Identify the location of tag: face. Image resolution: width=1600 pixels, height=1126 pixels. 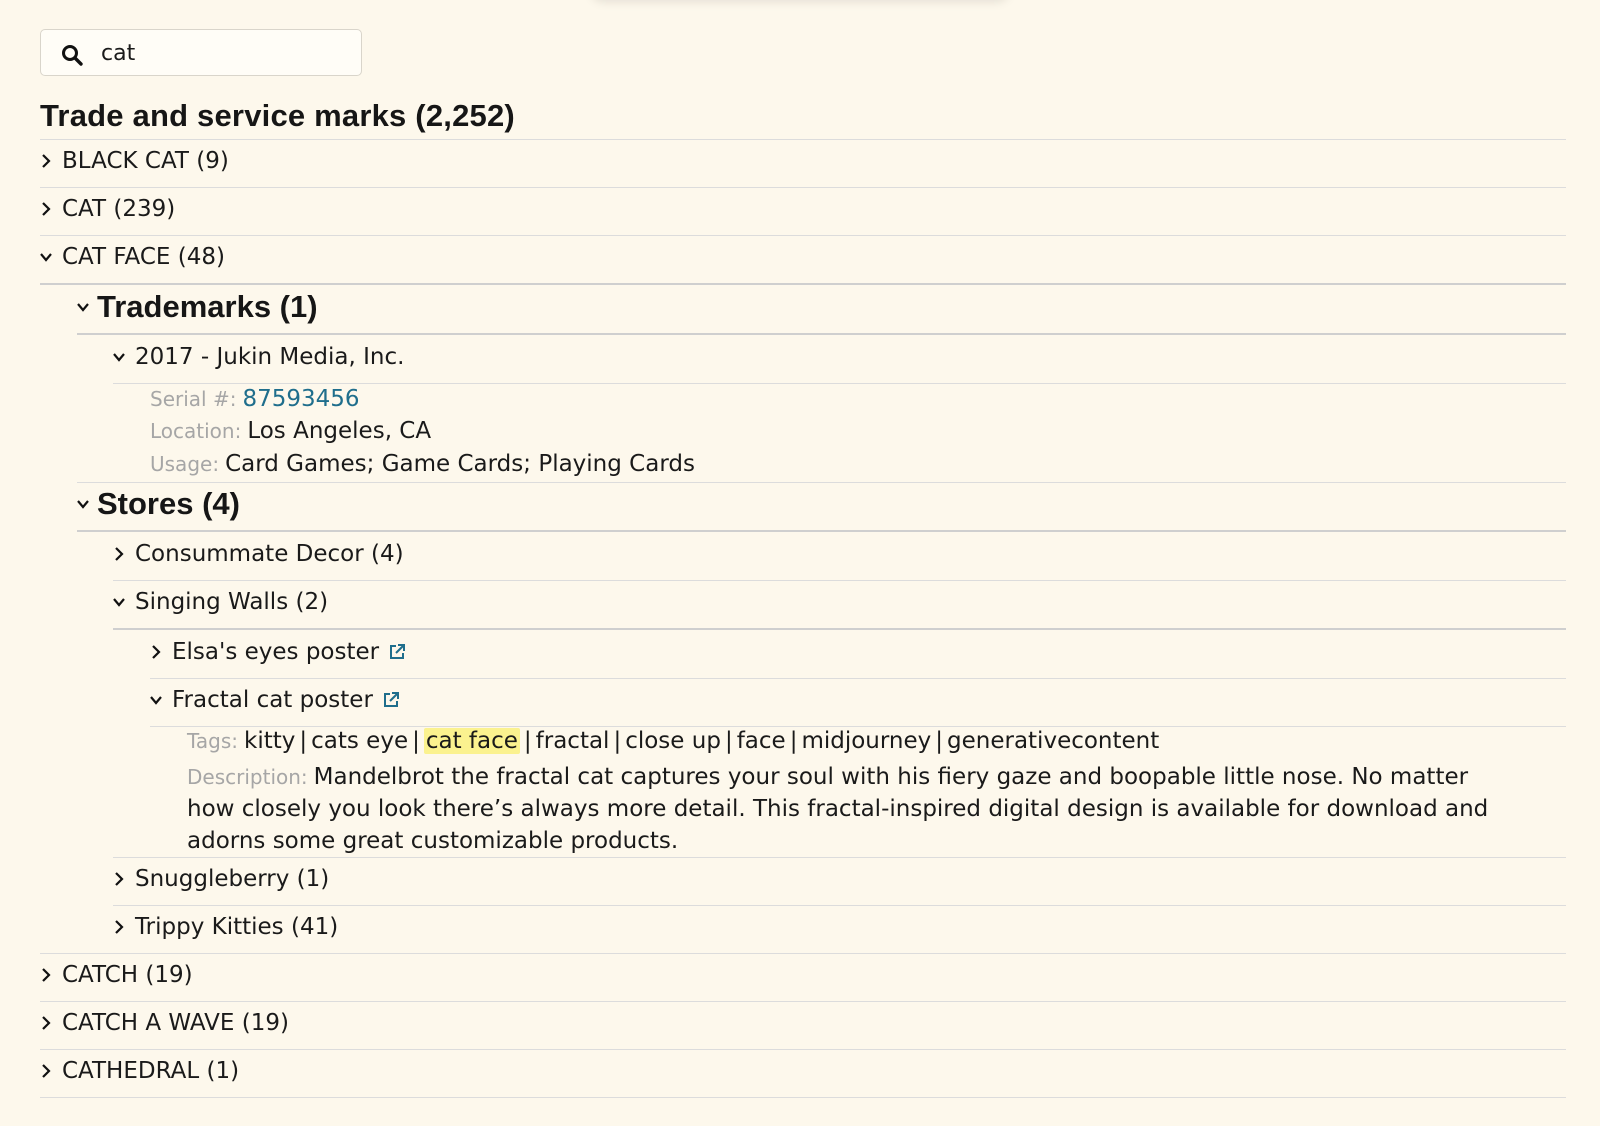
(761, 741).